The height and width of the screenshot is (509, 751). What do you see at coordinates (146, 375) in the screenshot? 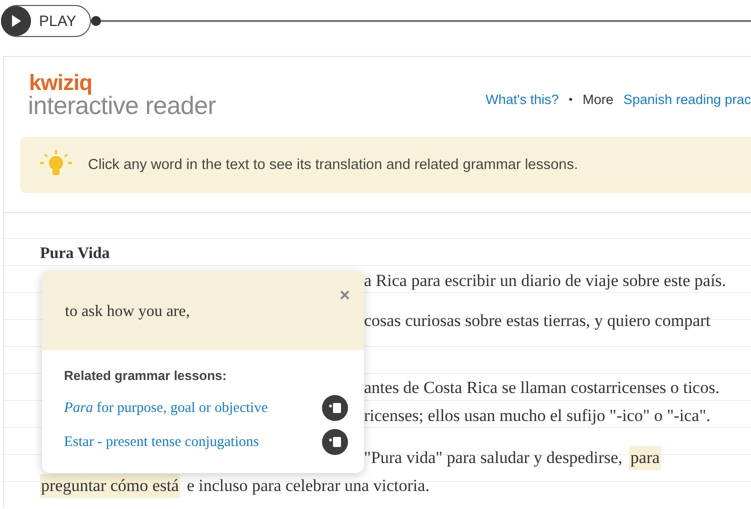
I see `lessons-heading: Related grammar lessons:` at bounding box center [146, 375].